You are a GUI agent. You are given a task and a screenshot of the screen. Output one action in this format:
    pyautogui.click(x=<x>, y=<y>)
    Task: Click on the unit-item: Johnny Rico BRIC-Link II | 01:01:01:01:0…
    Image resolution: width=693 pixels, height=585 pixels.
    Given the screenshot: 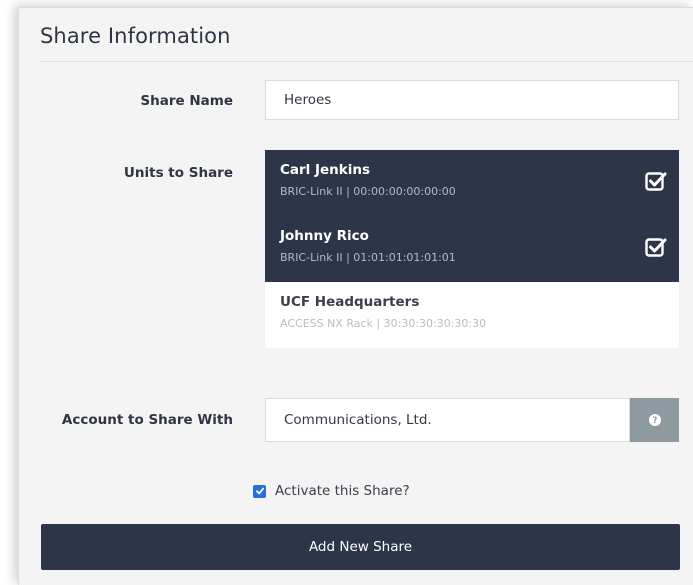 What is the action you would take?
    pyautogui.click(x=472, y=249)
    